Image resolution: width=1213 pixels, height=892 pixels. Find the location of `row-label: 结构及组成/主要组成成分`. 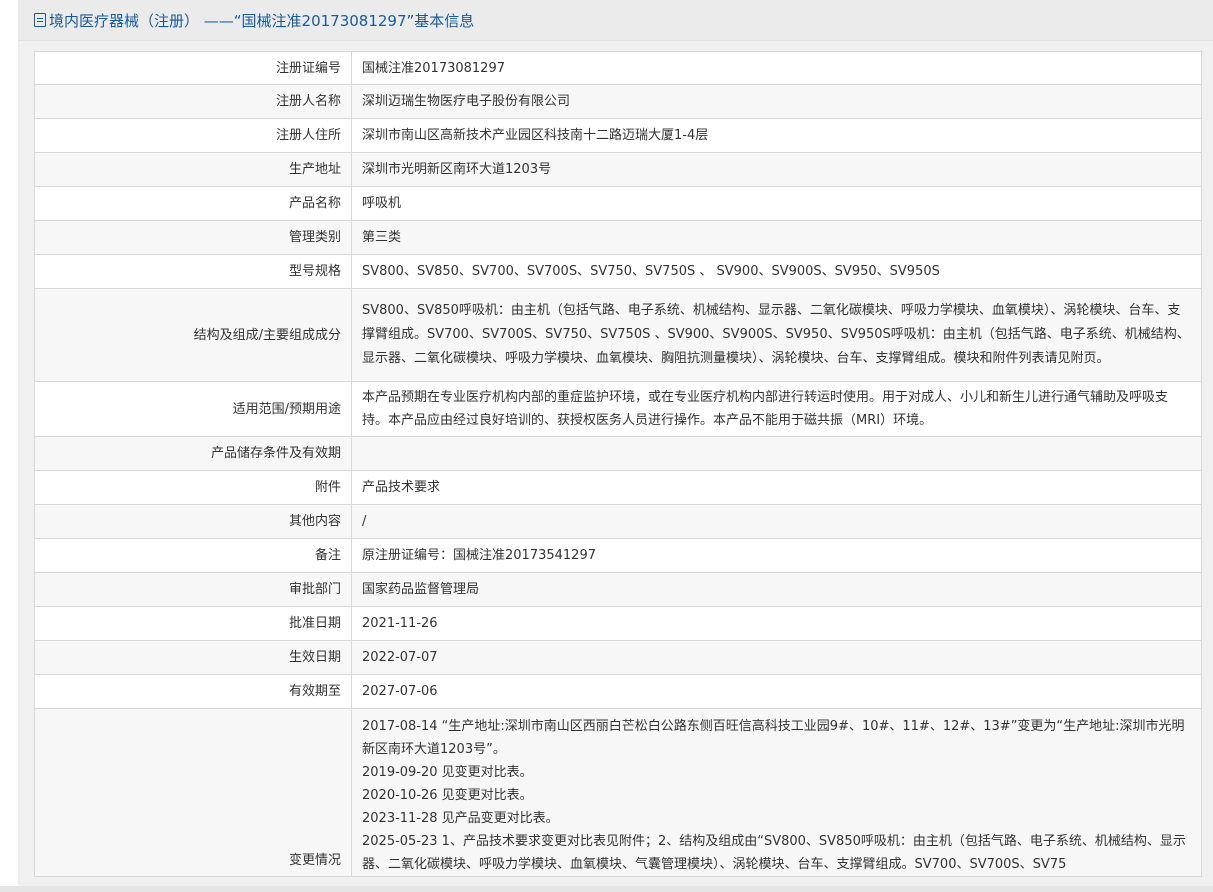

row-label: 结构及组成/主要组成成分 is located at coordinates (193, 335).